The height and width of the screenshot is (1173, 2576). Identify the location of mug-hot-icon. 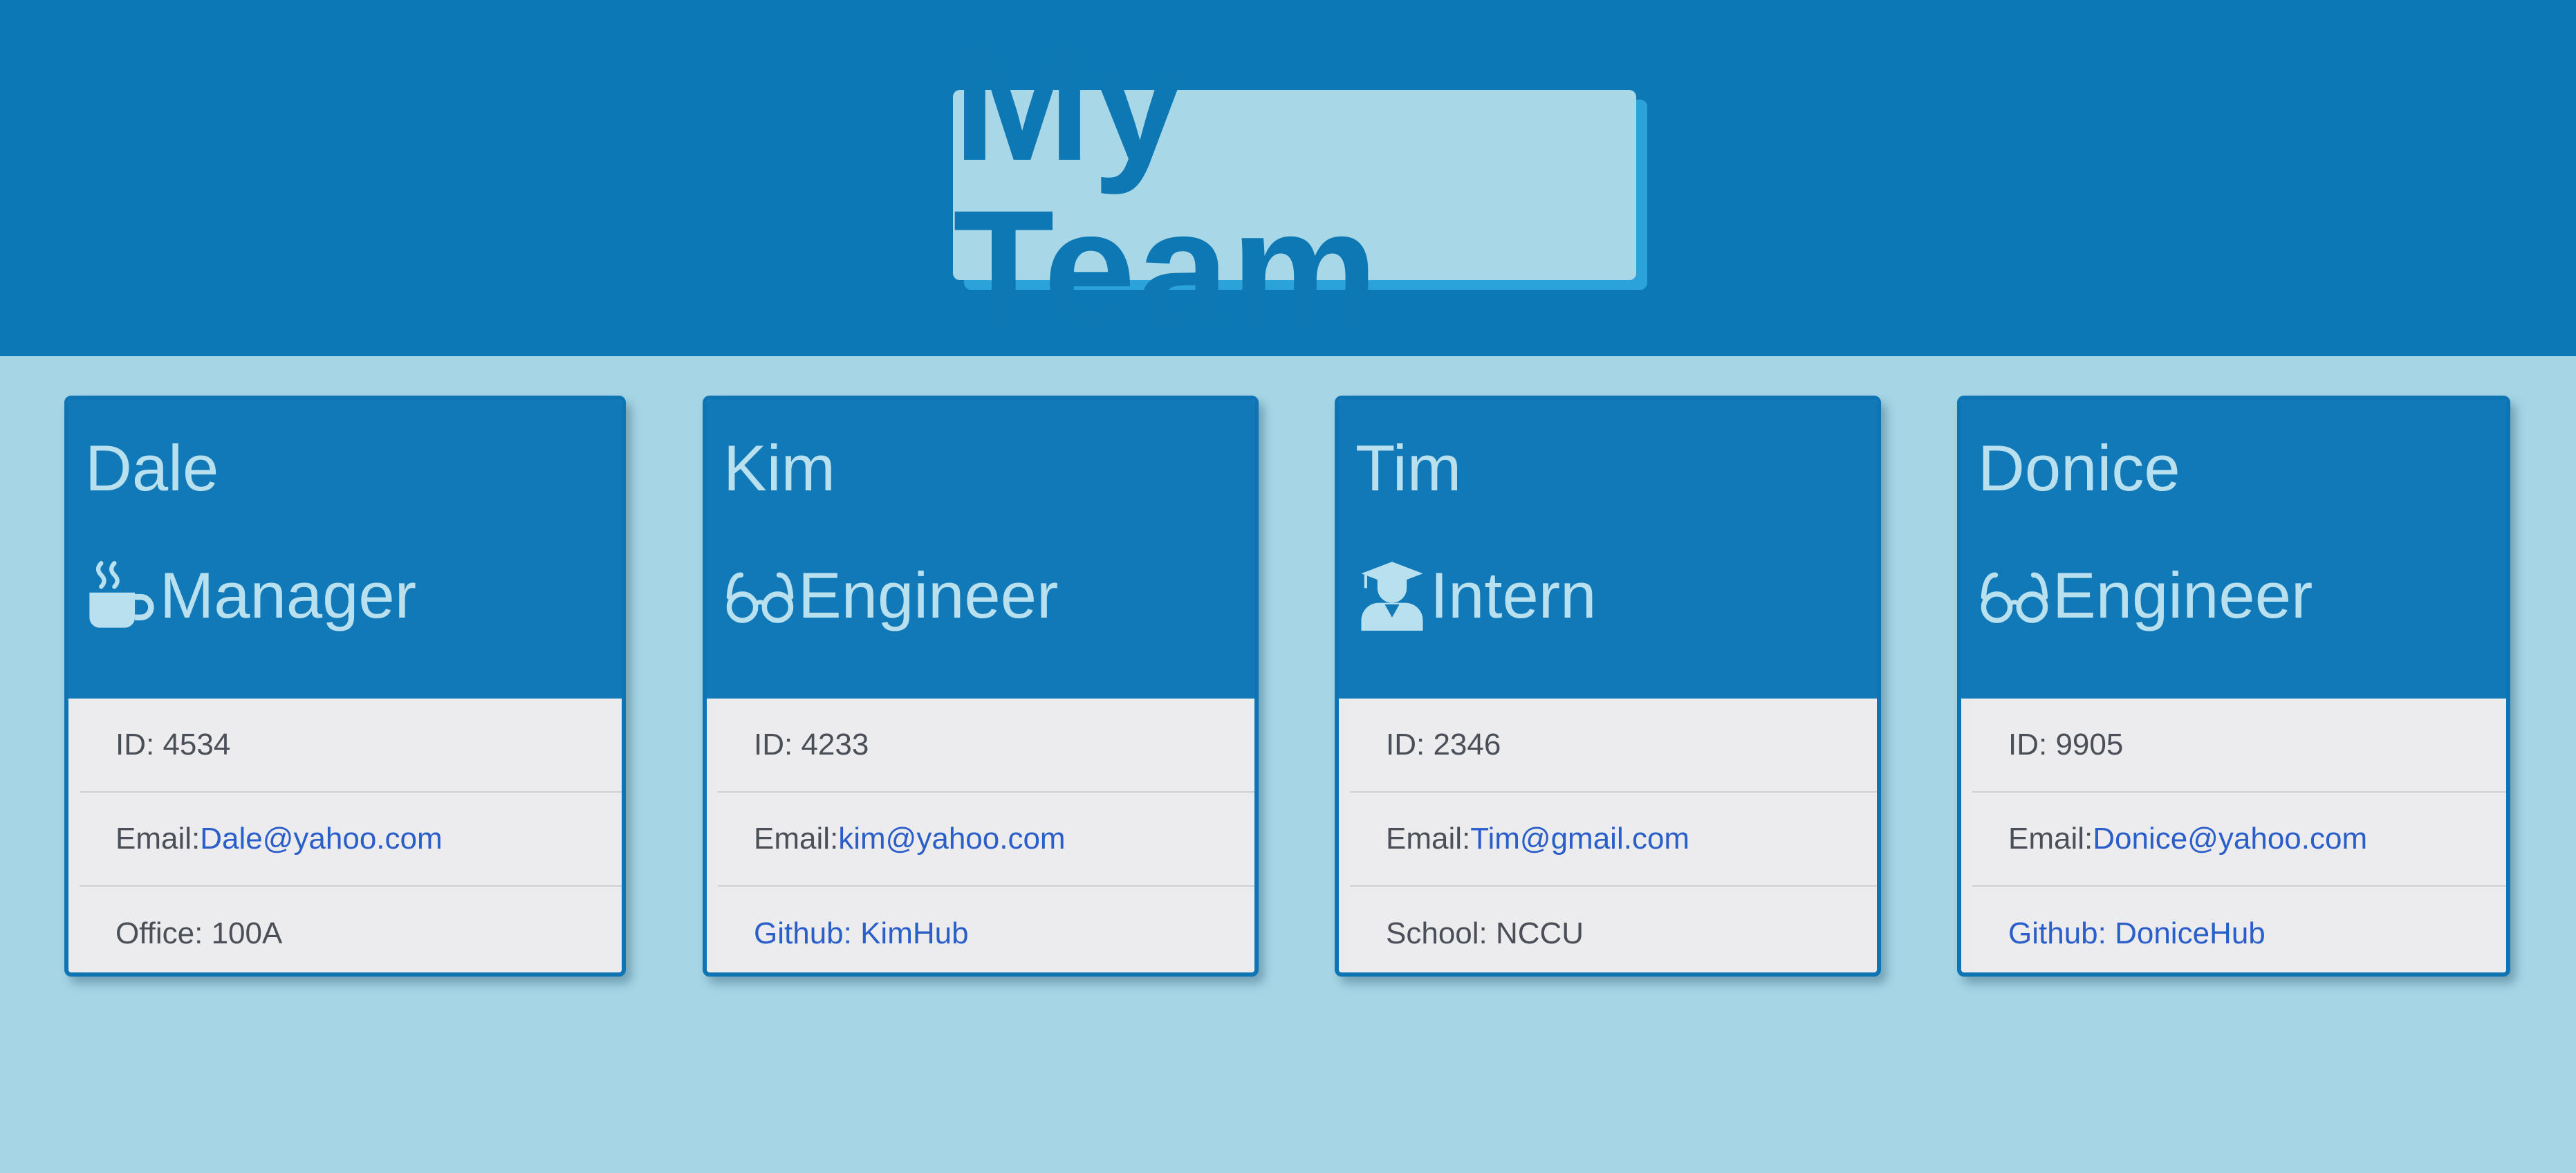
(122, 595).